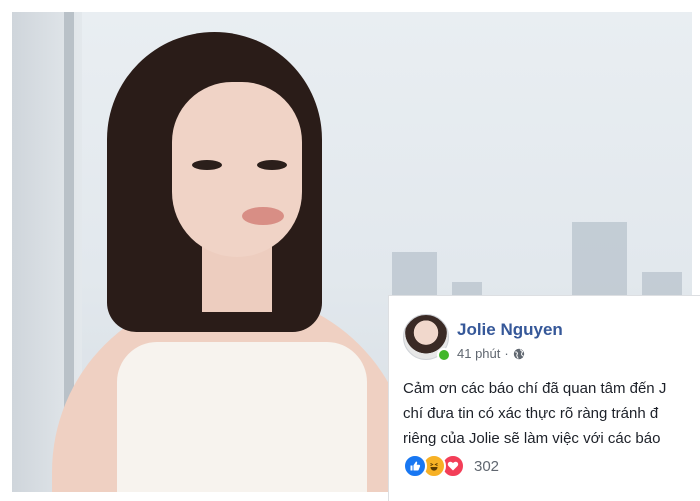 This screenshot has height=501, width=700. I want to click on post-time: 41 phút, so click(478, 353).